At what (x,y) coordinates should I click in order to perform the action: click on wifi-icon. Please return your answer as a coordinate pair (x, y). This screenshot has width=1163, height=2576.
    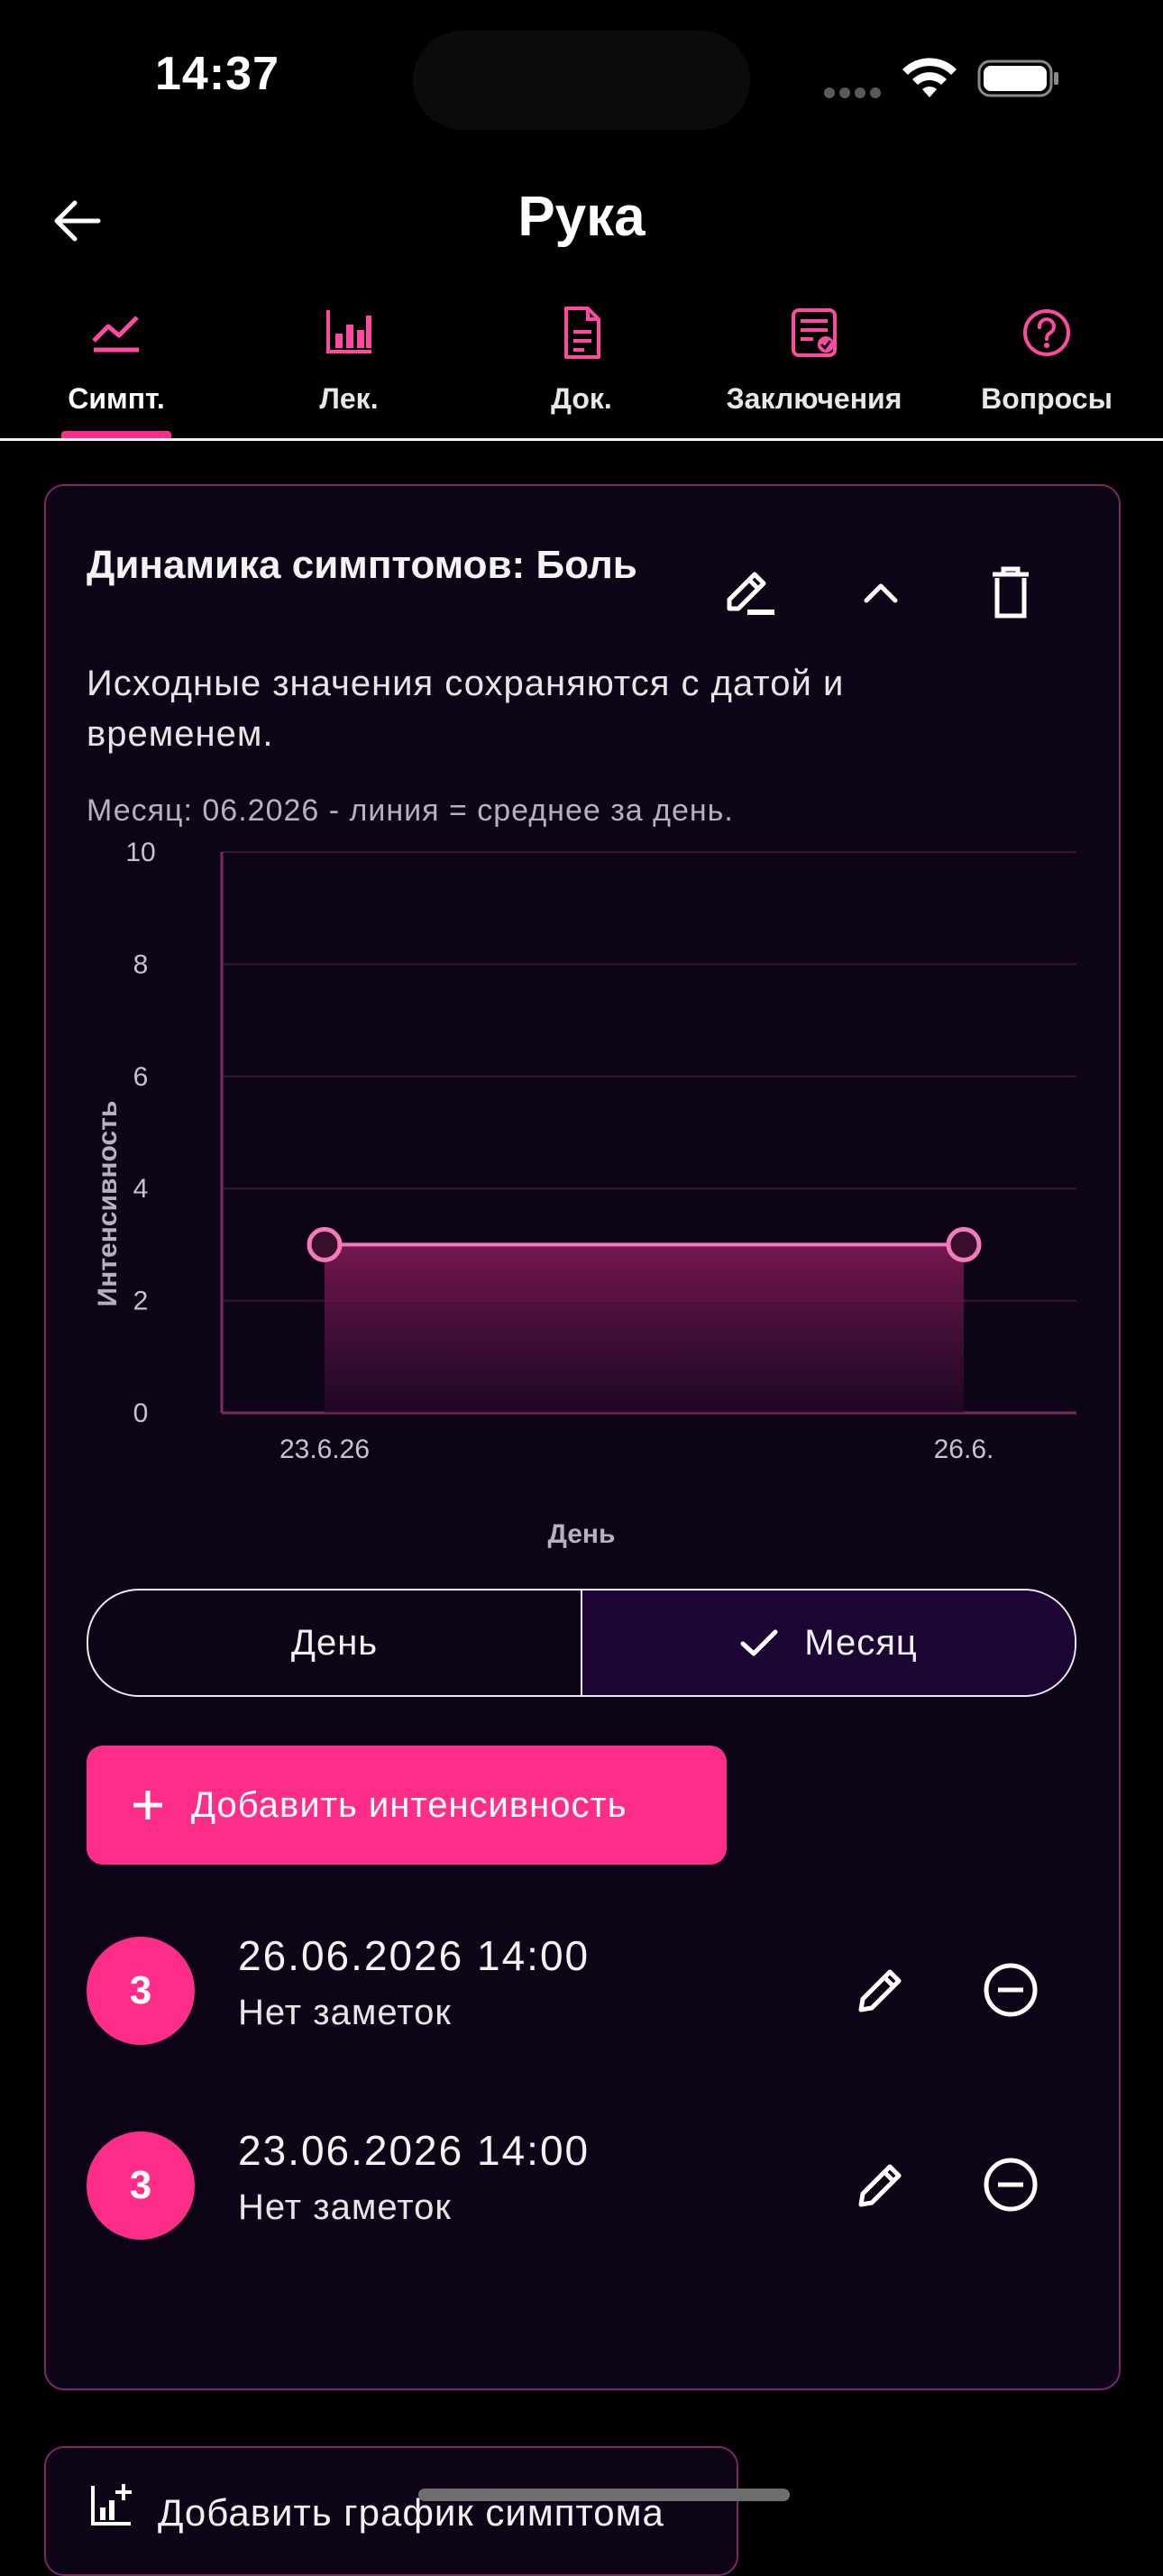
    Looking at the image, I should click on (929, 77).